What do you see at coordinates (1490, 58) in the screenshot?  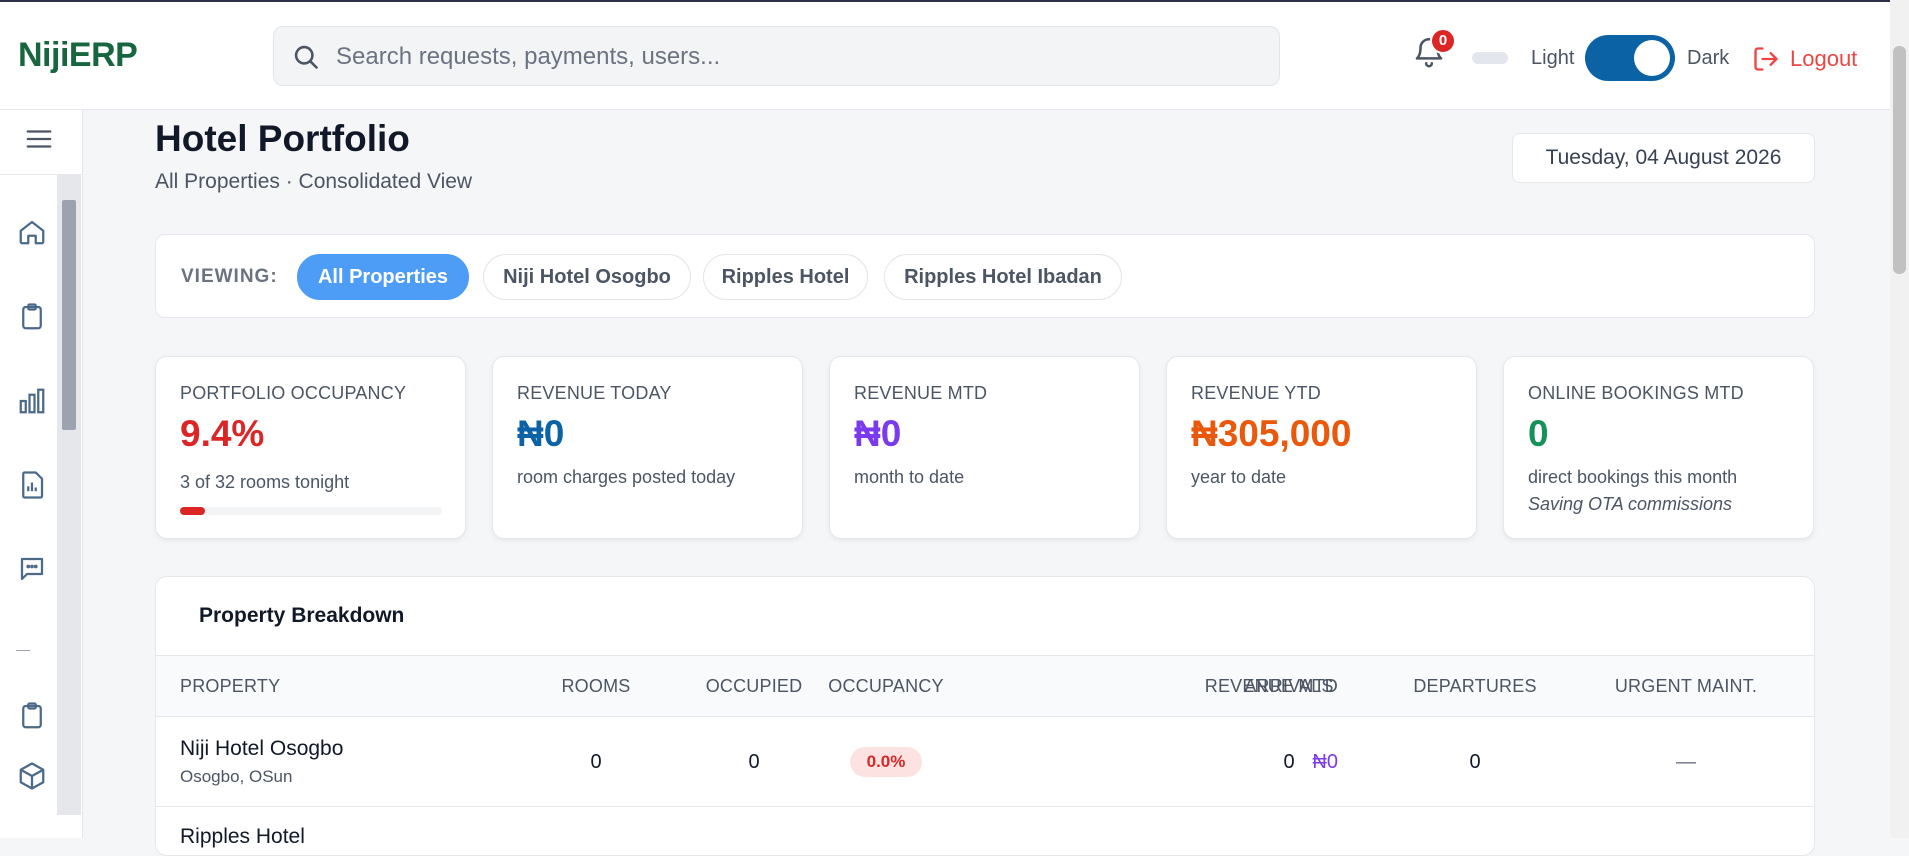 I see `status-pill` at bounding box center [1490, 58].